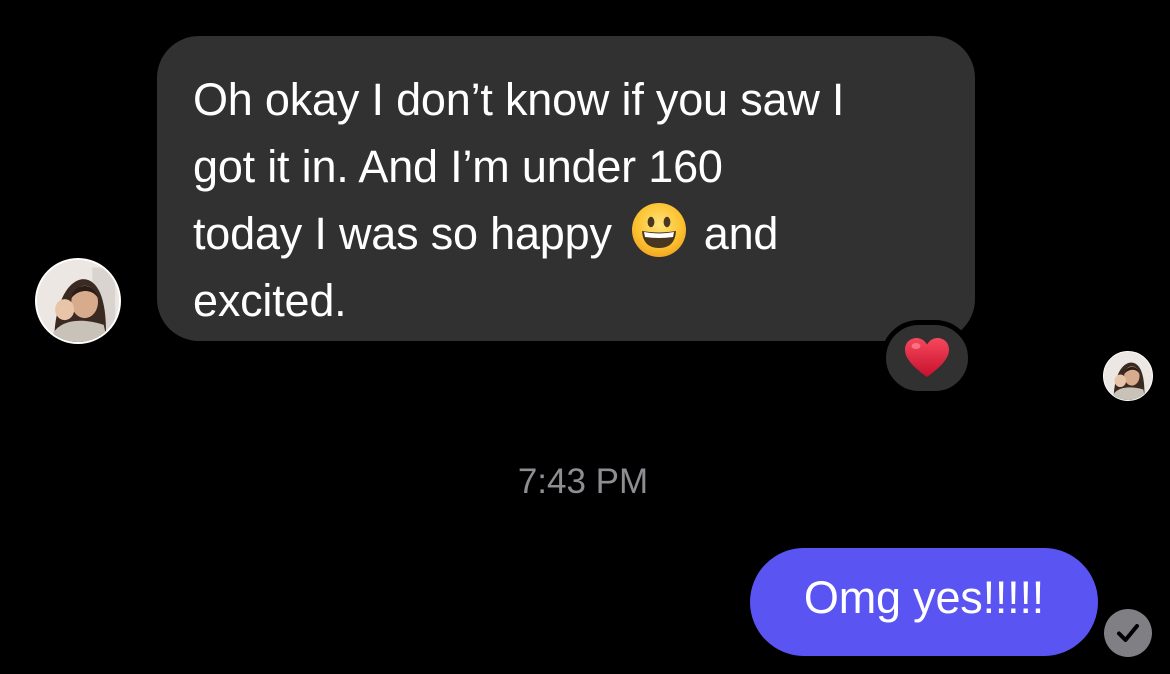 This screenshot has width=1170, height=674. Describe the element at coordinates (519, 99) in the screenshot. I see `message-line: Oh okay I don’t know if you saw I` at that location.